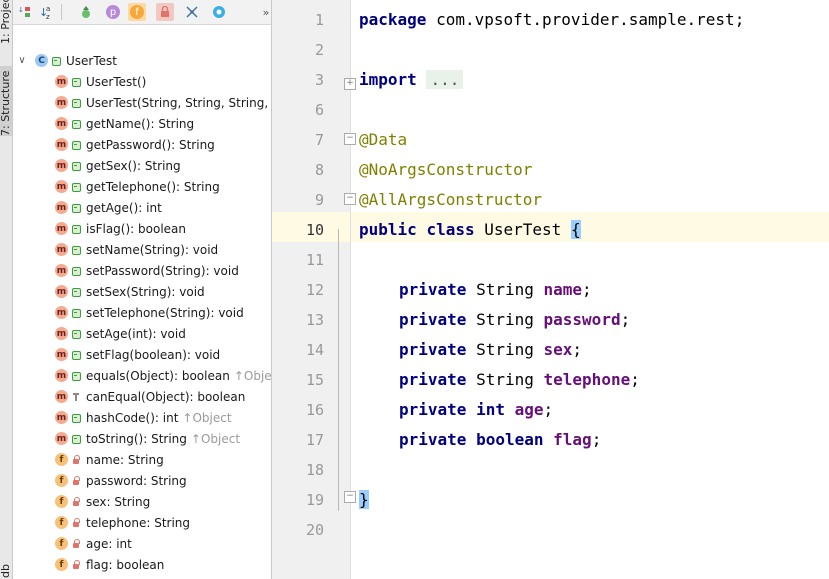 This screenshot has width=829, height=579. What do you see at coordinates (192, 12) in the screenshot?
I see `show-lambdas-icon` at bounding box center [192, 12].